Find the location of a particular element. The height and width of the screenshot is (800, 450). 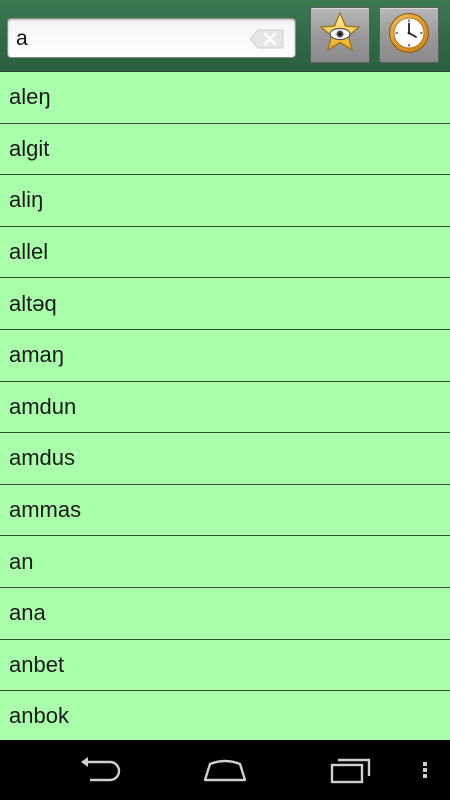

star-eye-icon is located at coordinates (340, 35).